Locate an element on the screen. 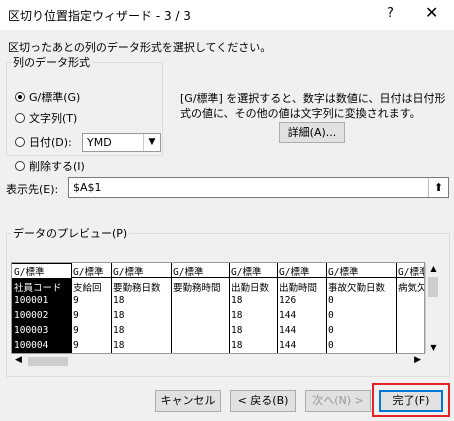 The image size is (454, 421). preview-column: G/標準 事故欠勤日数 0 0 0 0 is located at coordinates (361, 308).